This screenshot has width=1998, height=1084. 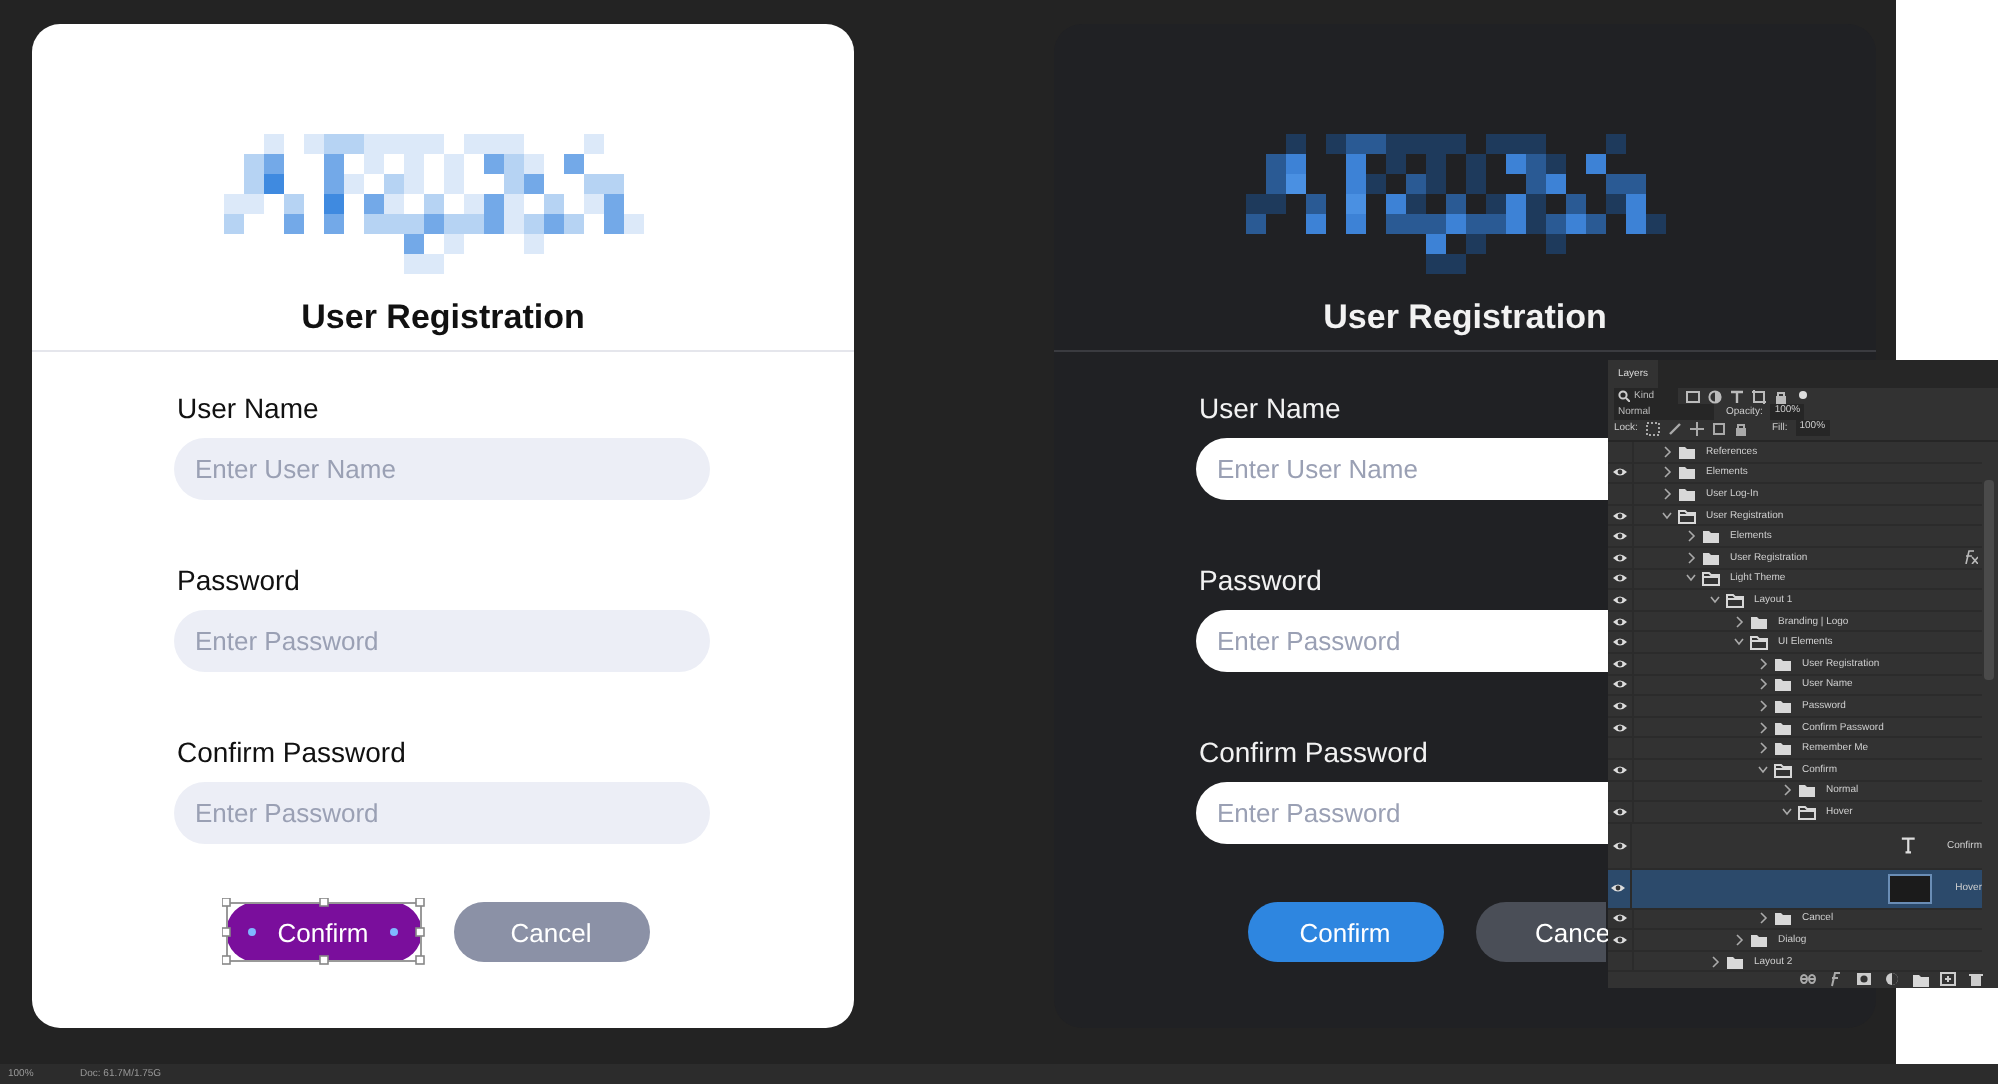 I want to click on artboard-icon, so click(x=1718, y=428).